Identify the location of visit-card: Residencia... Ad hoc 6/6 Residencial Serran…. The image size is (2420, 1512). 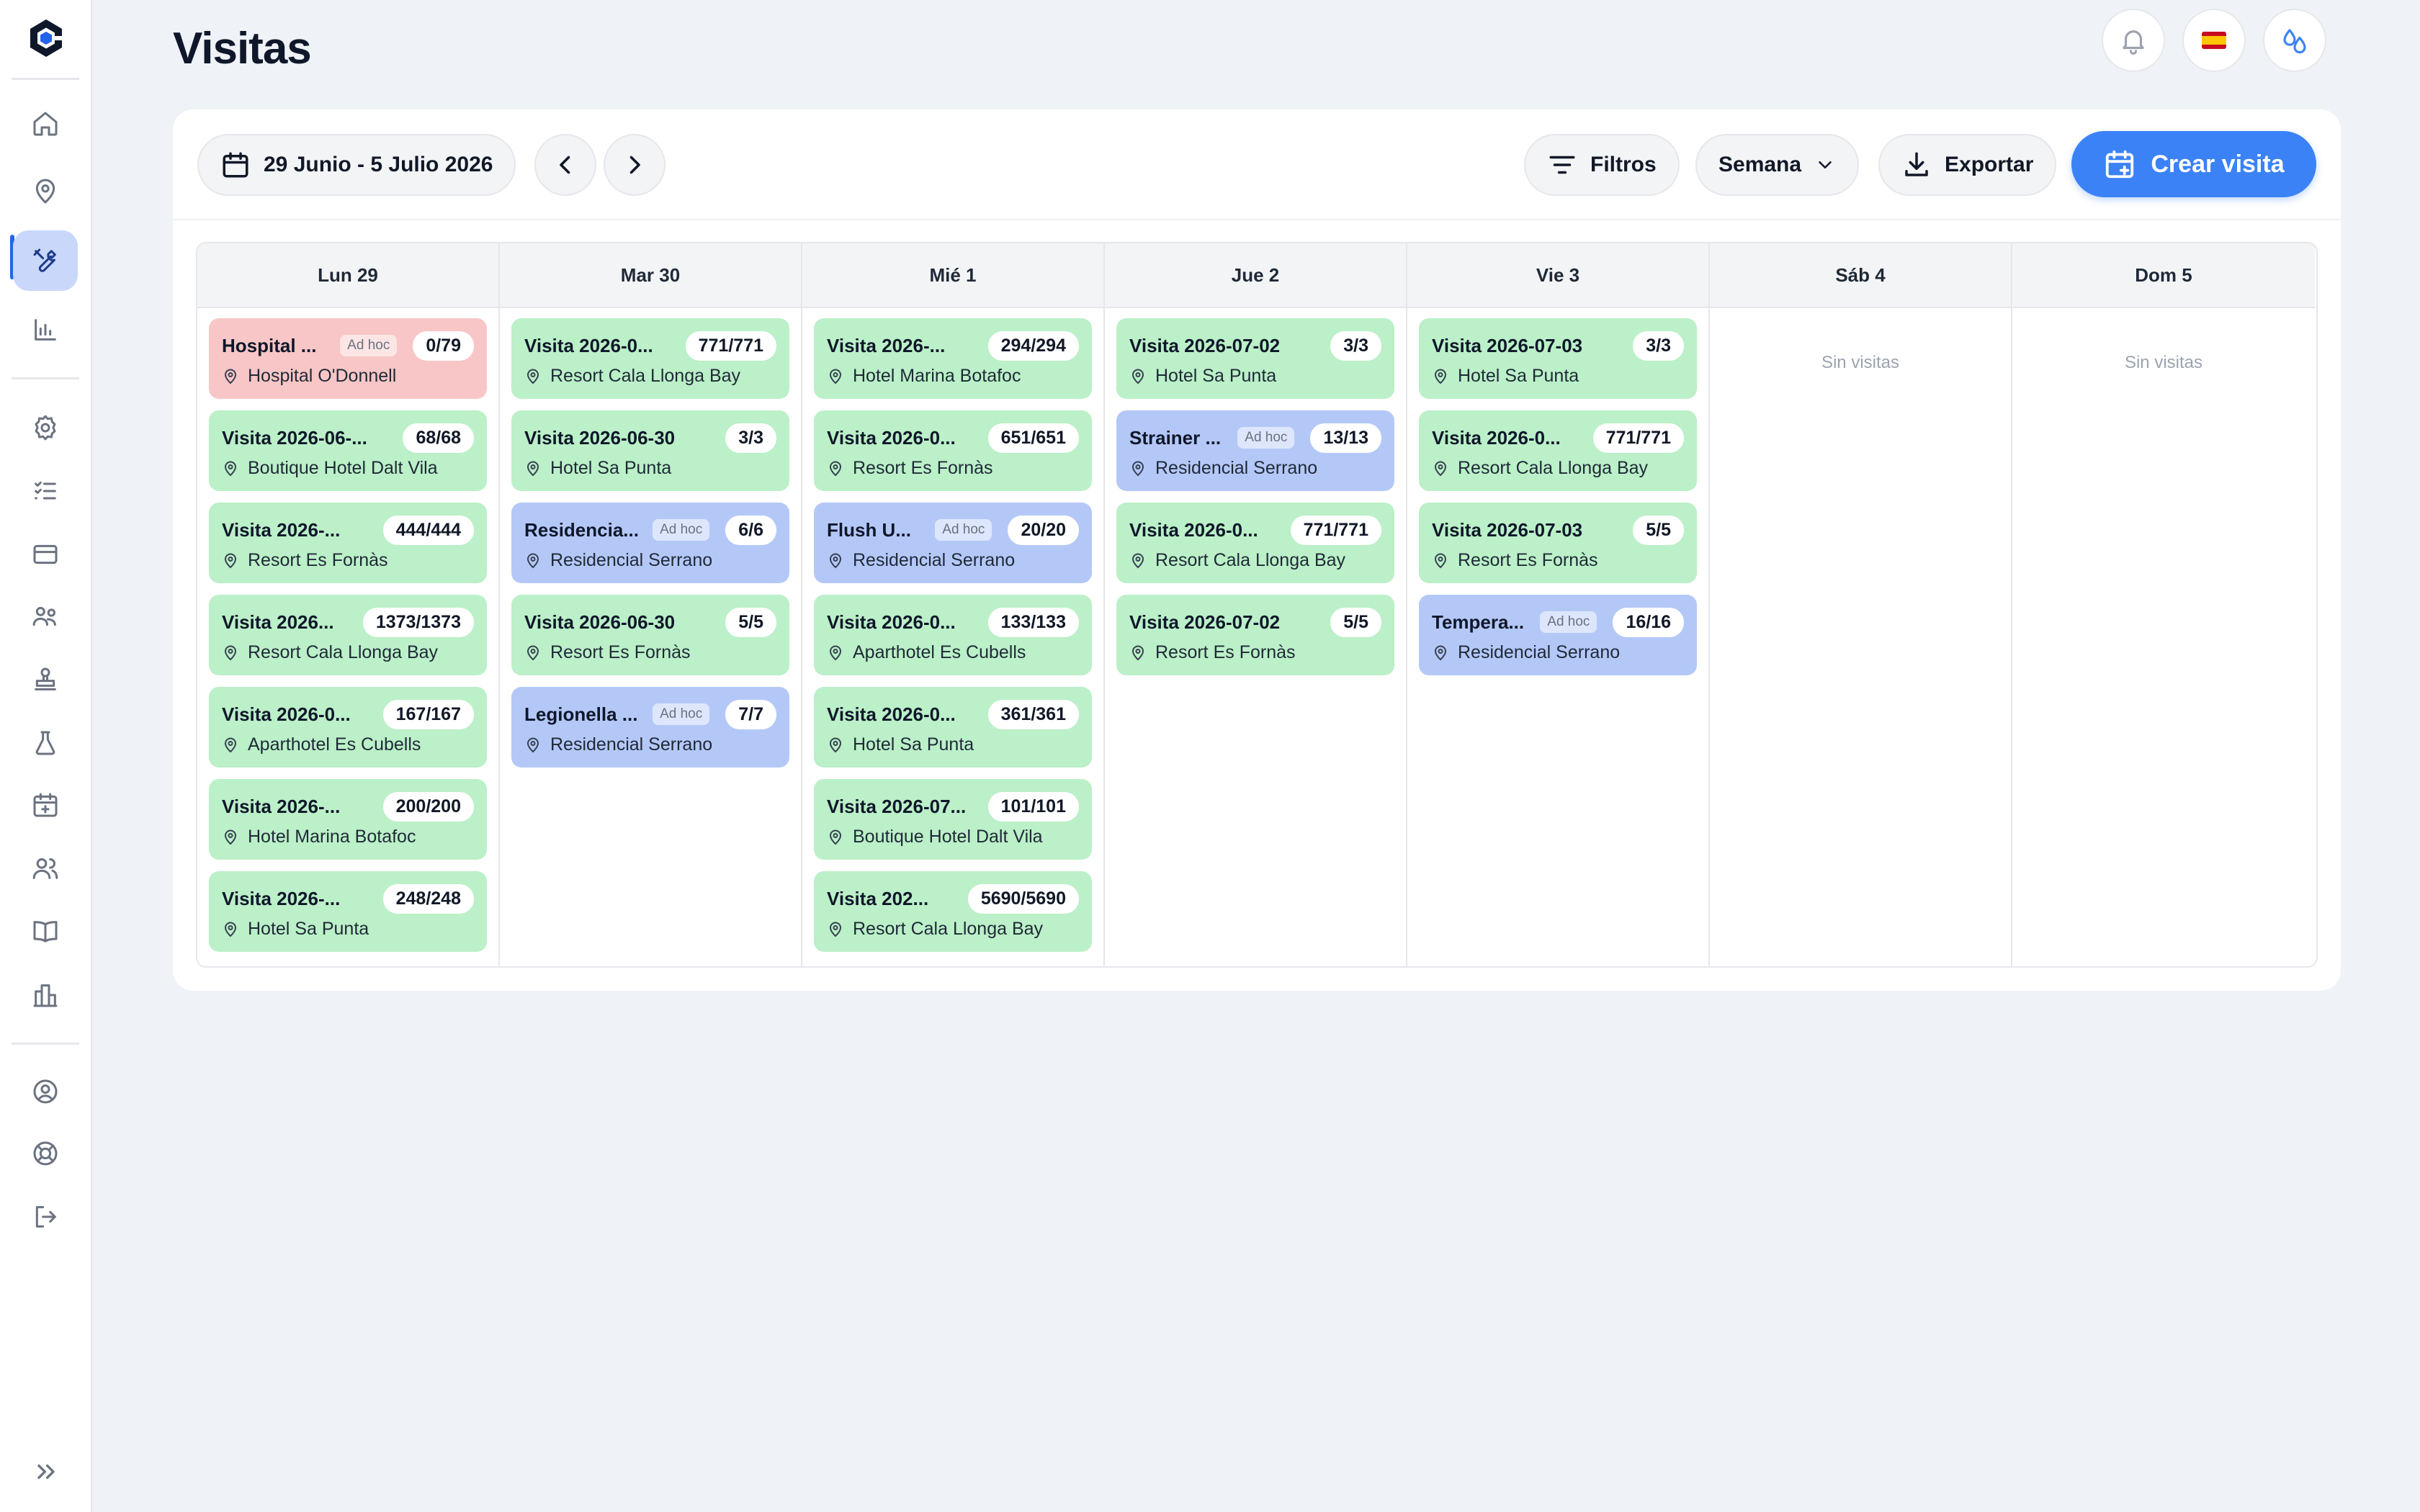
(650, 543).